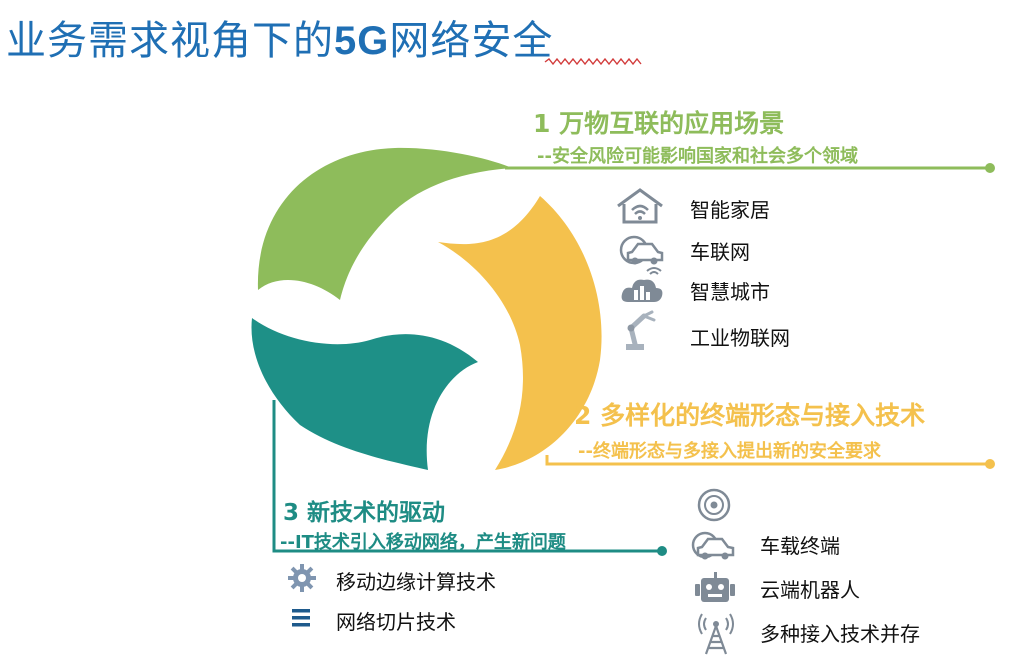 Image resolution: width=1018 pixels, height=672 pixels. I want to click on section2-subheading: --终端形态与多接入提出新的安全要求, so click(729, 451).